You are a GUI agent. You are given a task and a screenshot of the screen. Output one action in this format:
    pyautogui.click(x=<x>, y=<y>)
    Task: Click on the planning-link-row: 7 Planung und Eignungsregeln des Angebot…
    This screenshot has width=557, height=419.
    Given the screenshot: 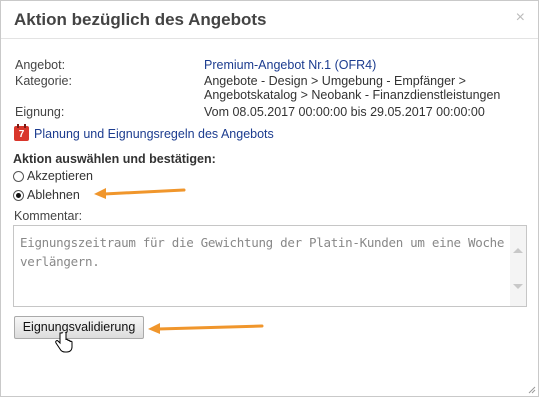 What is the action you would take?
    pyautogui.click(x=144, y=132)
    